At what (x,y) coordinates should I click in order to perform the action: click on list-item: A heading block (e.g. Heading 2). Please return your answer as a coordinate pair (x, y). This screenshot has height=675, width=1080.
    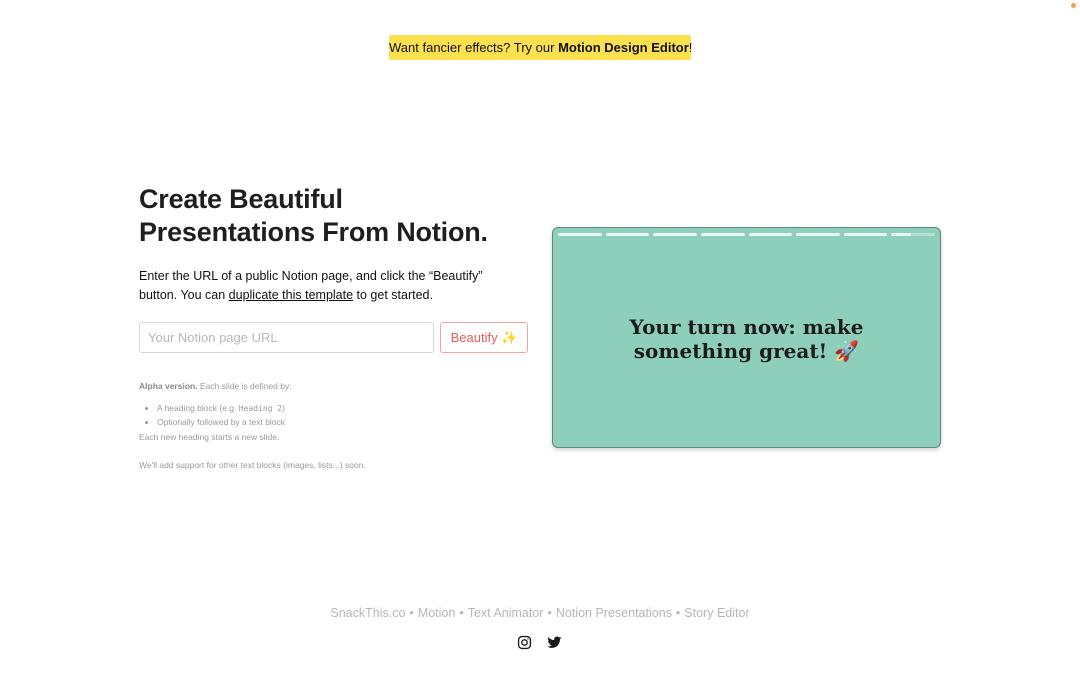
    Looking at the image, I should click on (328, 408).